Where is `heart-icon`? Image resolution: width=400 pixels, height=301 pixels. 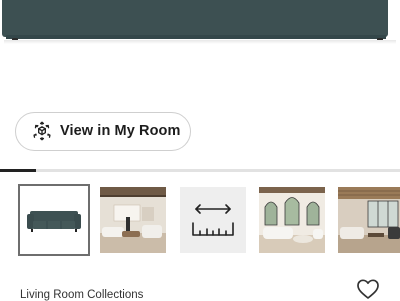
heart-icon is located at coordinates (368, 289).